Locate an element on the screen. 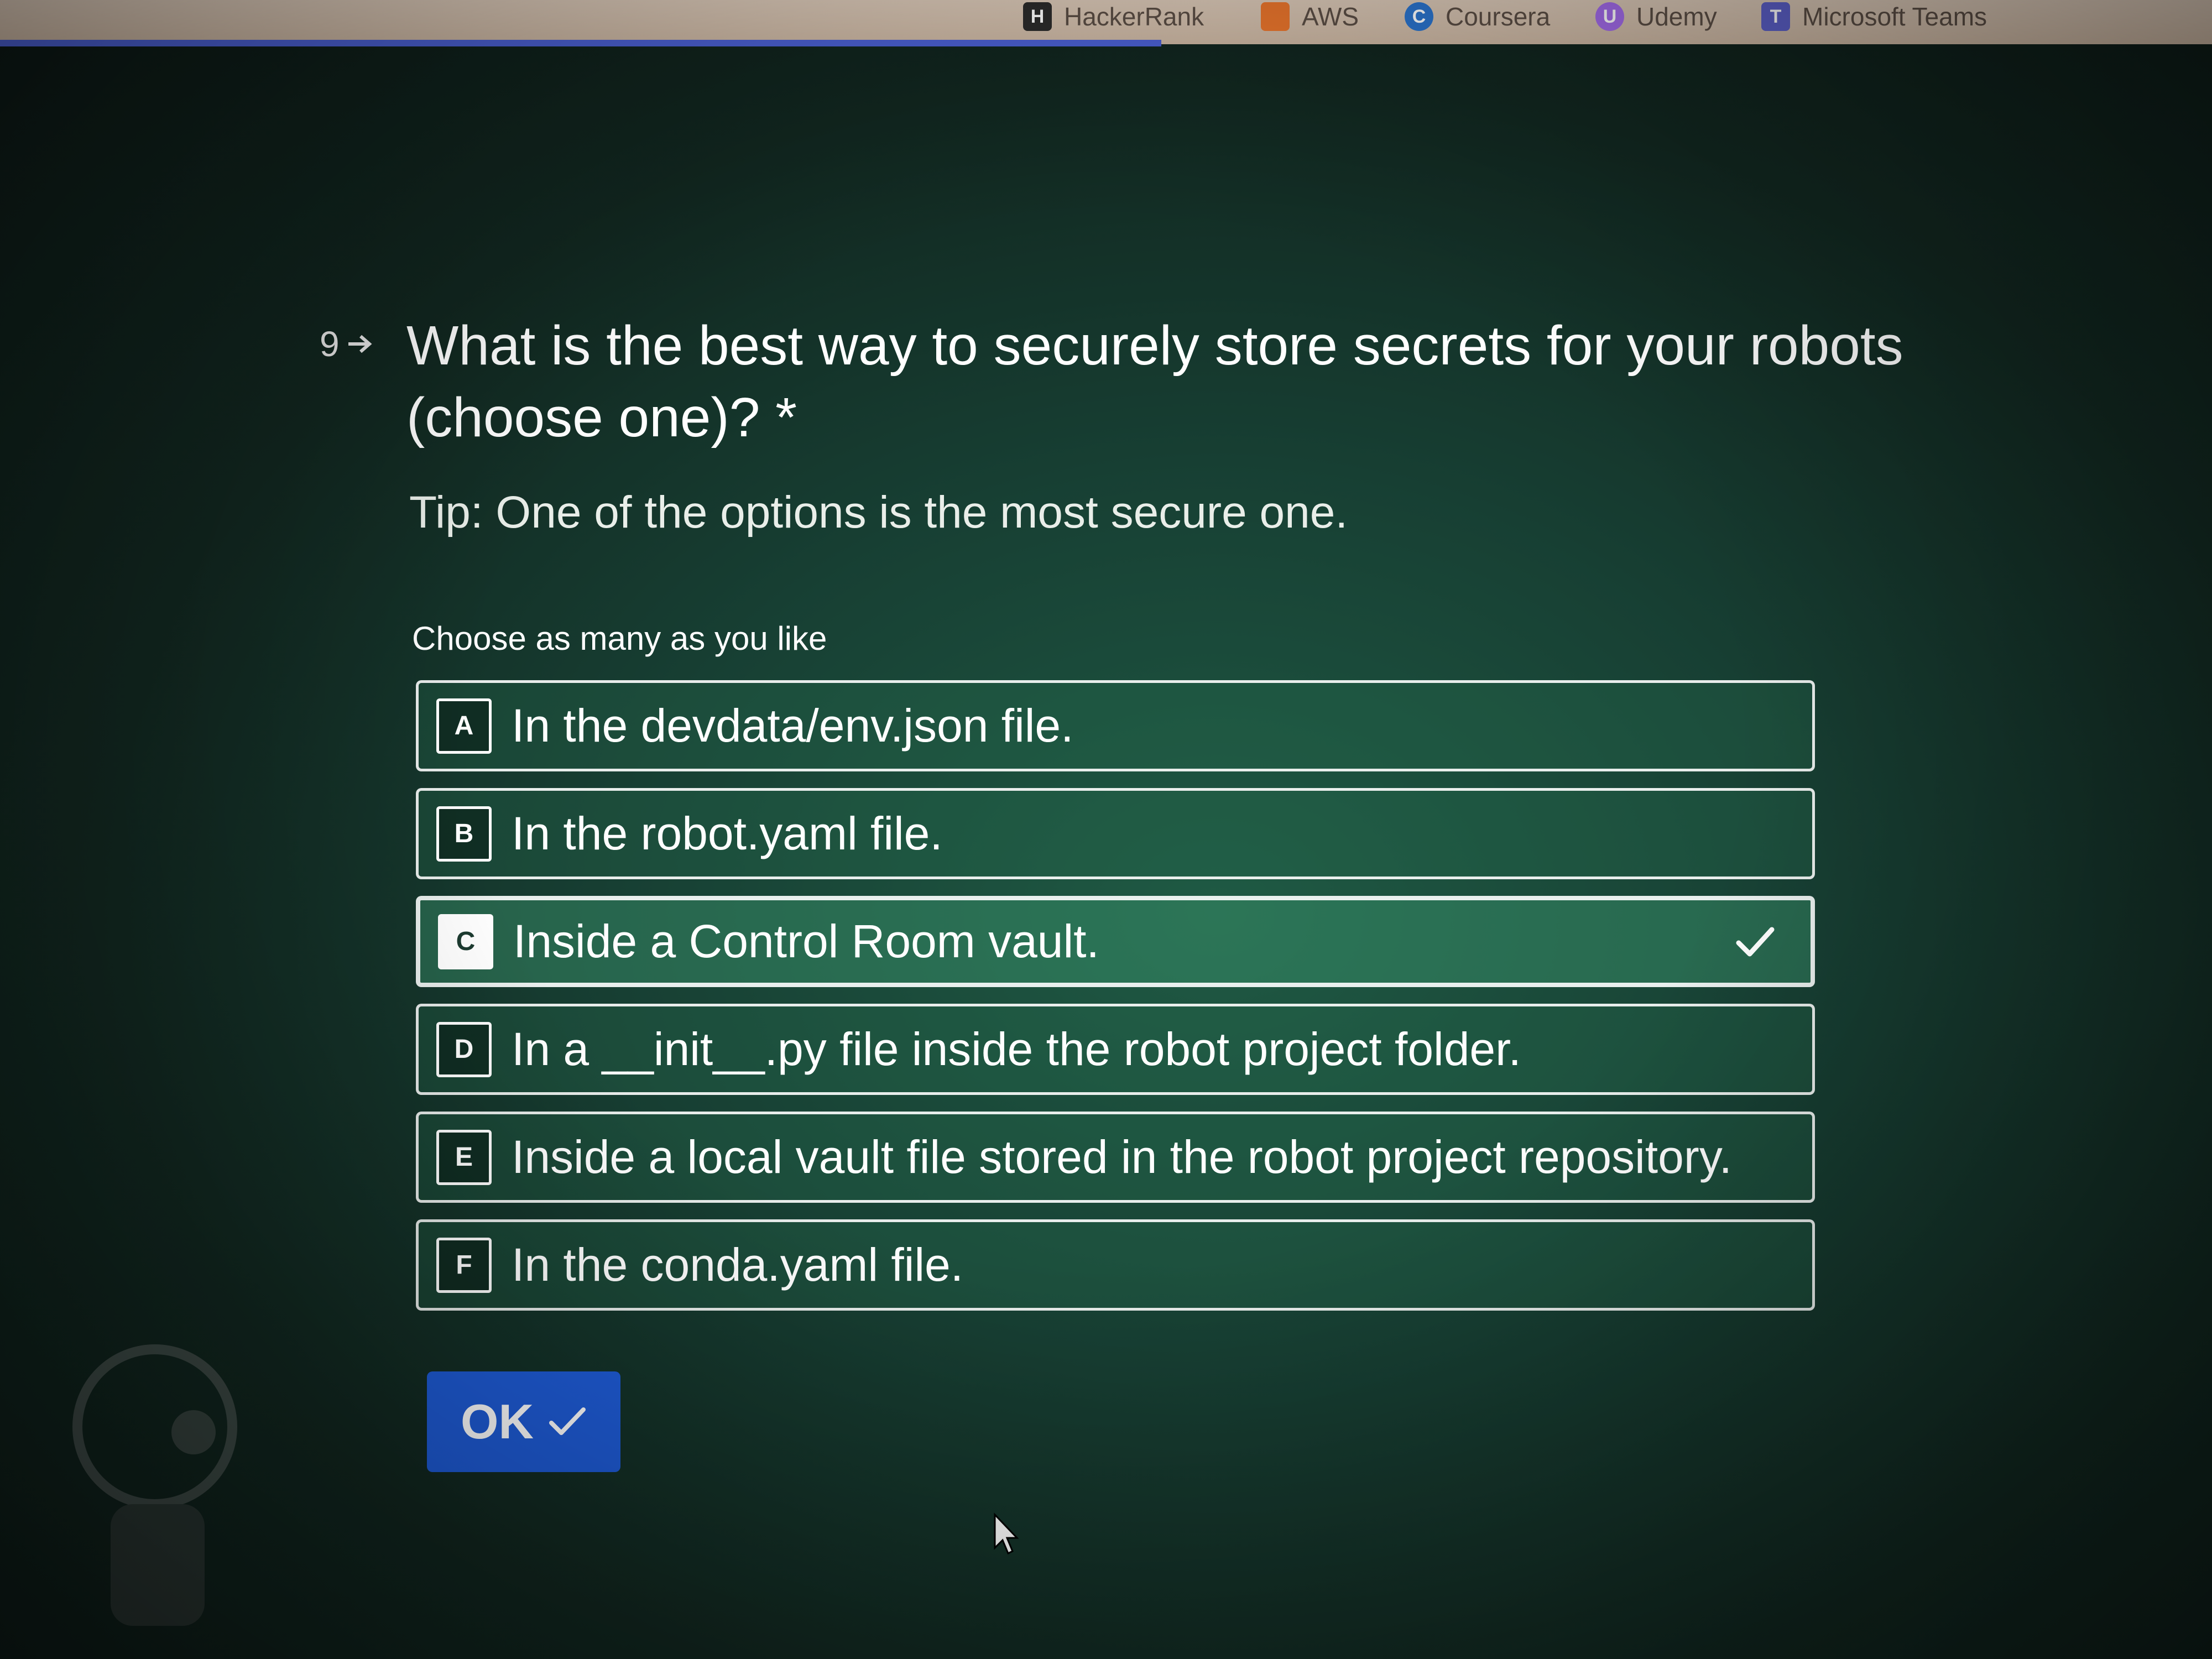 The height and width of the screenshot is (1659, 2212). option-key: D is located at coordinates (464, 1049).